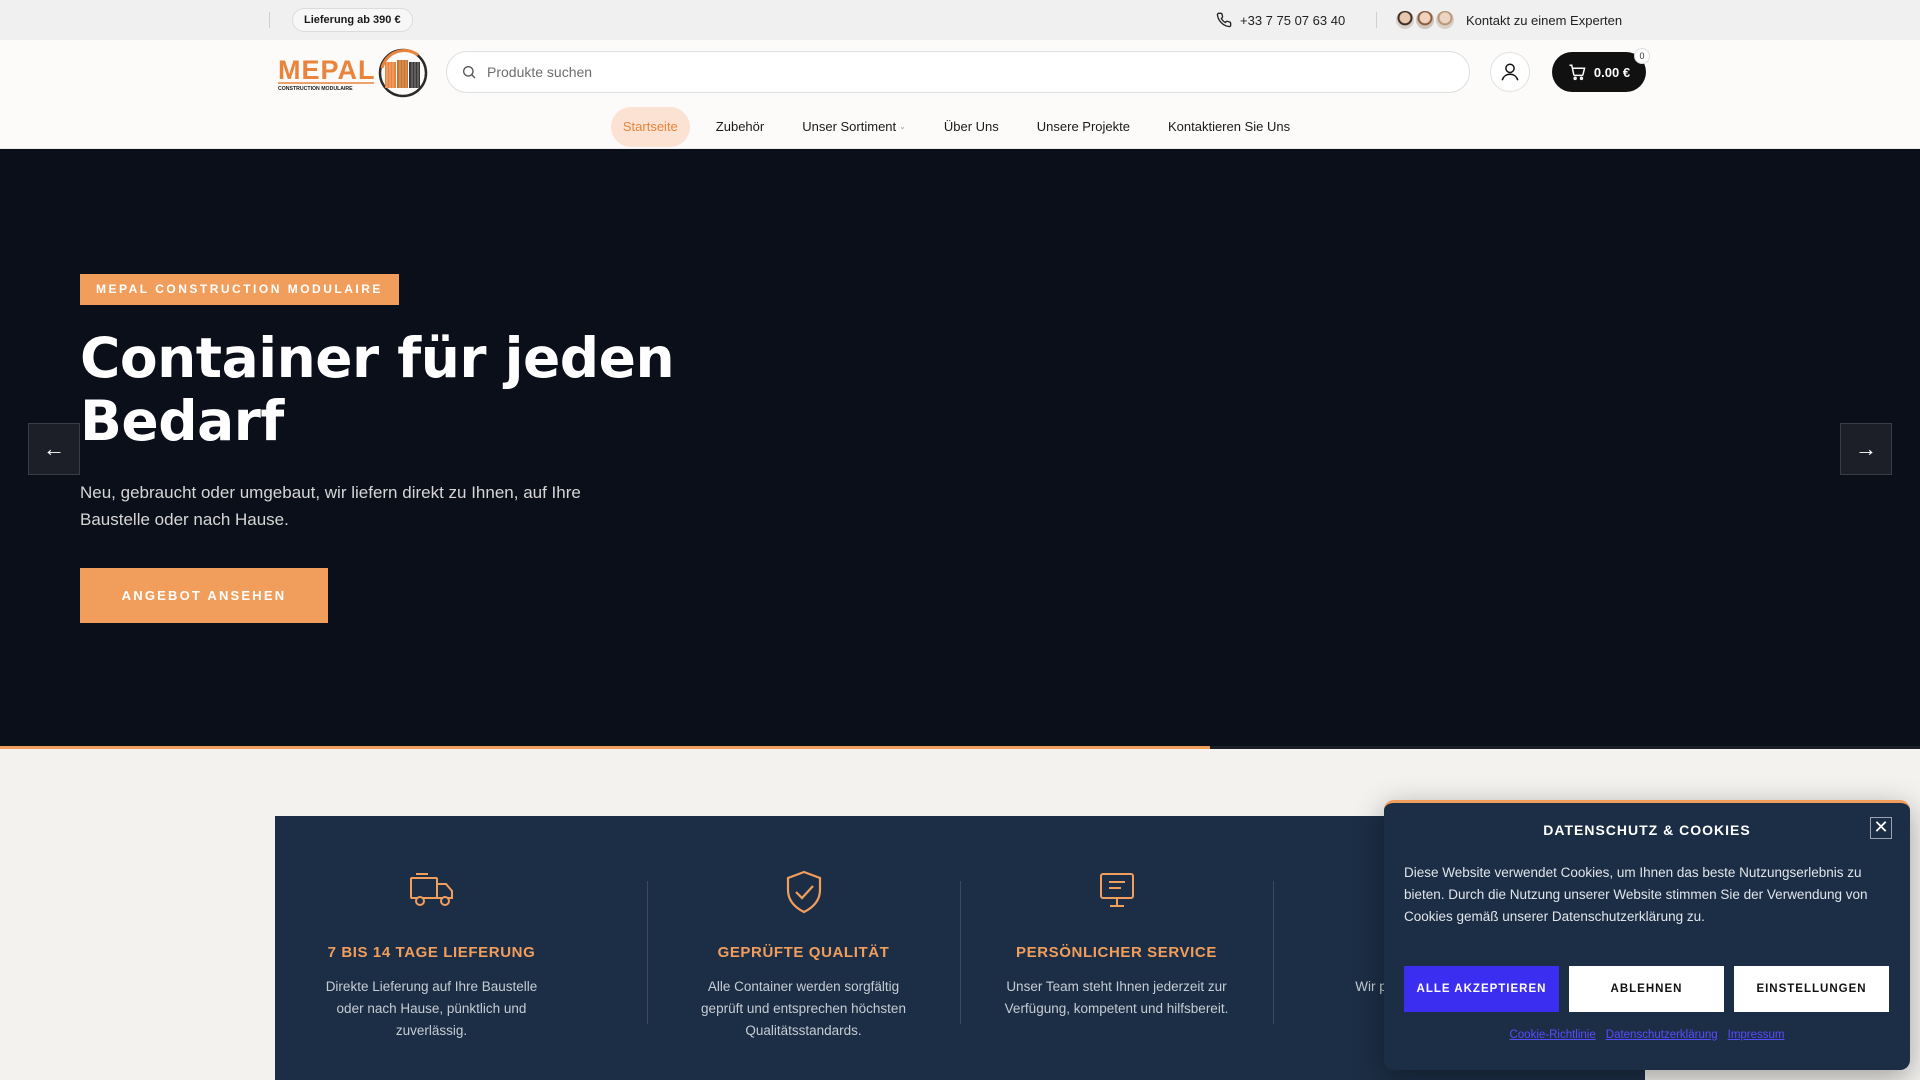 This screenshot has height=1080, width=1920. I want to click on phone-icon, so click(1224, 20).